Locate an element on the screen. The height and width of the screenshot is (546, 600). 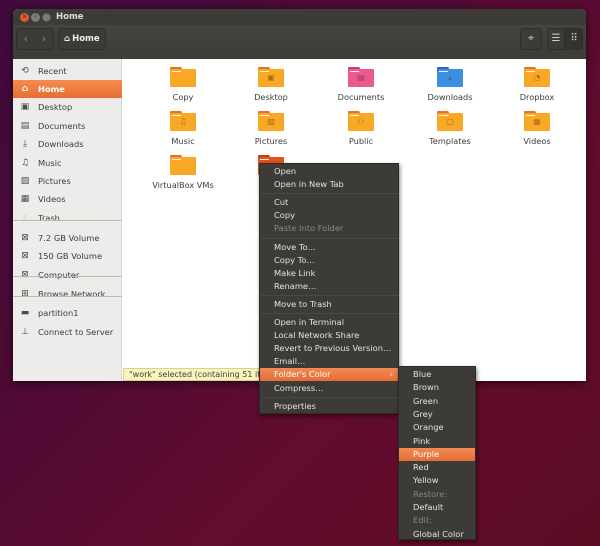
file-item-videos: ▦ Videos is located at coordinates (537, 129).